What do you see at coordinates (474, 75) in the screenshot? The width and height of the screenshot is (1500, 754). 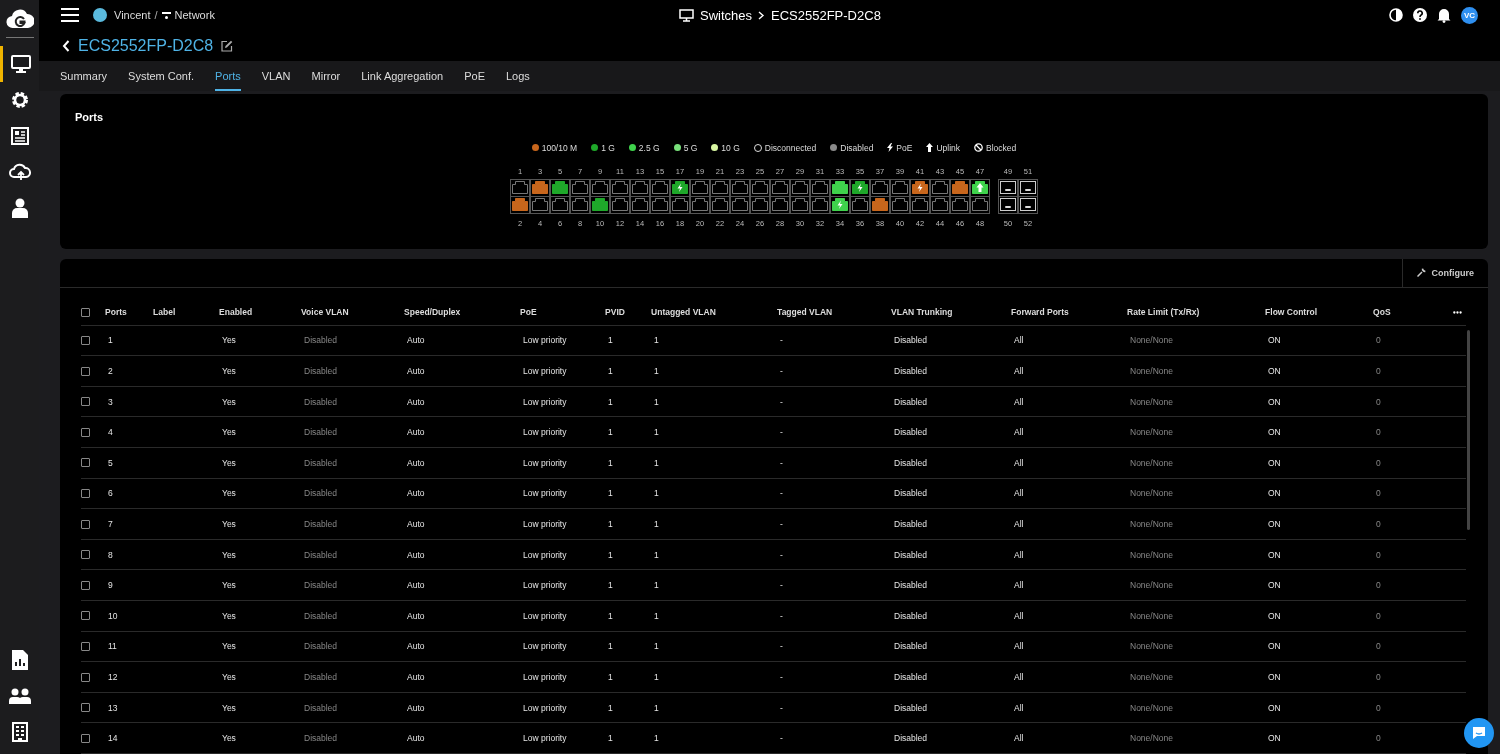 I see `tab: PoE` at bounding box center [474, 75].